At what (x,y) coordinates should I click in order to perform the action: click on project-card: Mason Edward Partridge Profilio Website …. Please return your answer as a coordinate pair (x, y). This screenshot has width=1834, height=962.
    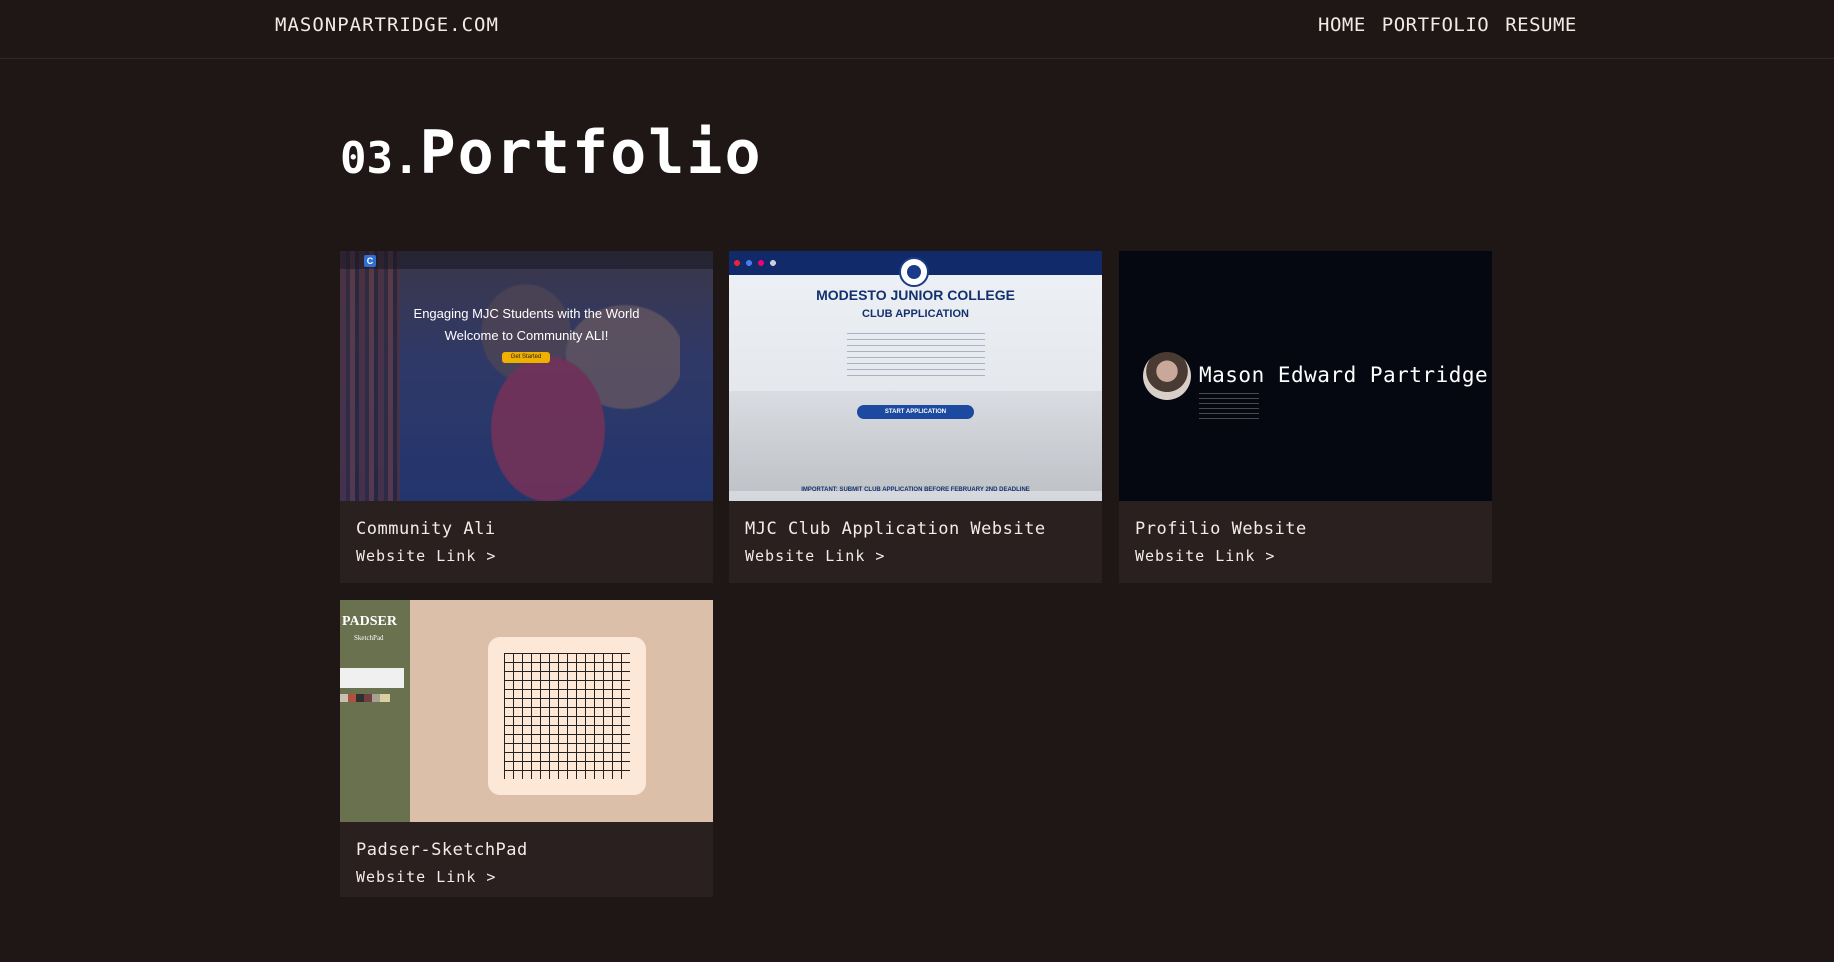
    Looking at the image, I should click on (1305, 417).